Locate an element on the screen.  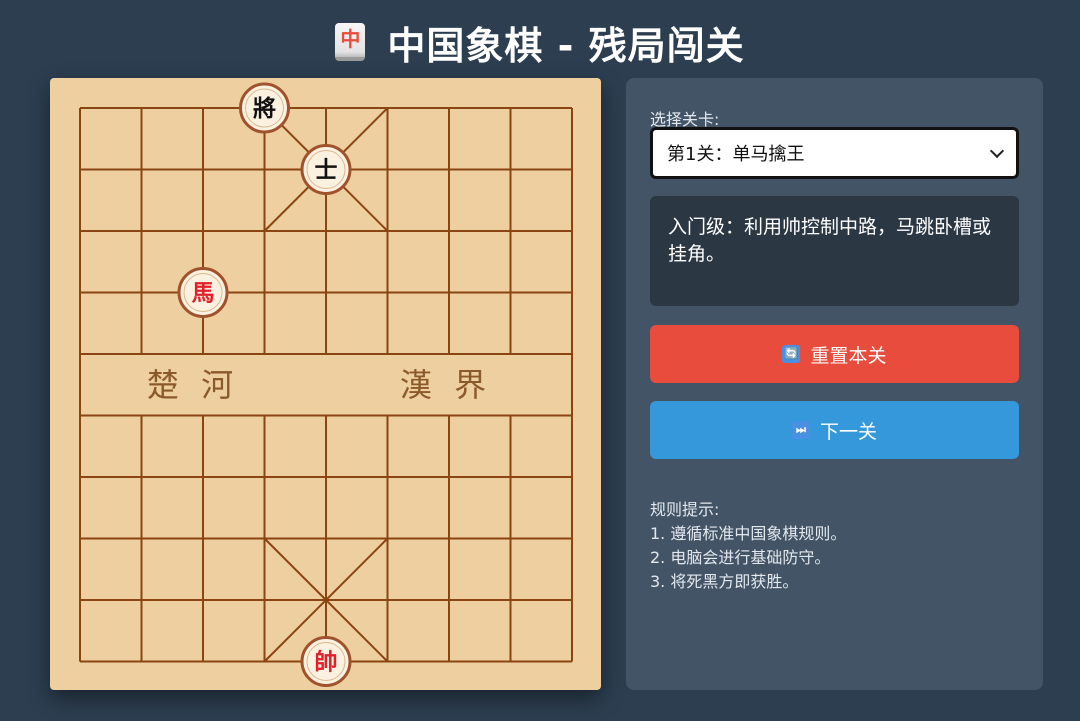
chess-piece-red: 馬 is located at coordinates (203, 292).